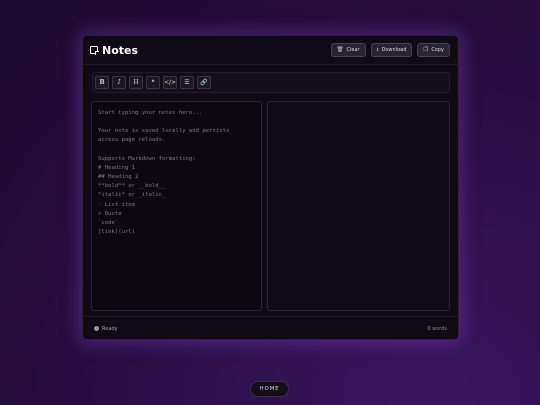  Describe the element at coordinates (119, 82) in the screenshot. I see `italic-button: I` at that location.